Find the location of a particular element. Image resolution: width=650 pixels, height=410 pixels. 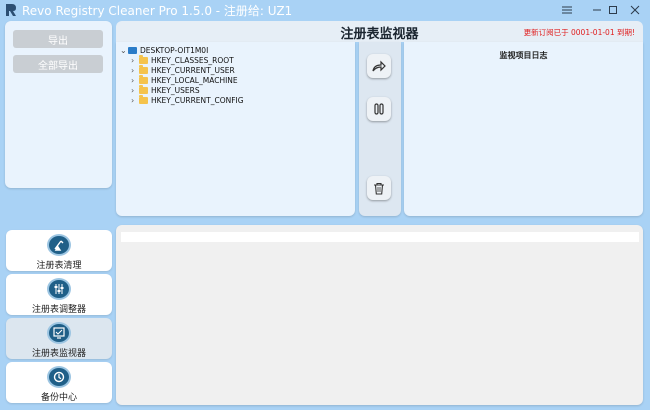

tree-item: › HKEY_CURRENT_CONFIG is located at coordinates (187, 99).